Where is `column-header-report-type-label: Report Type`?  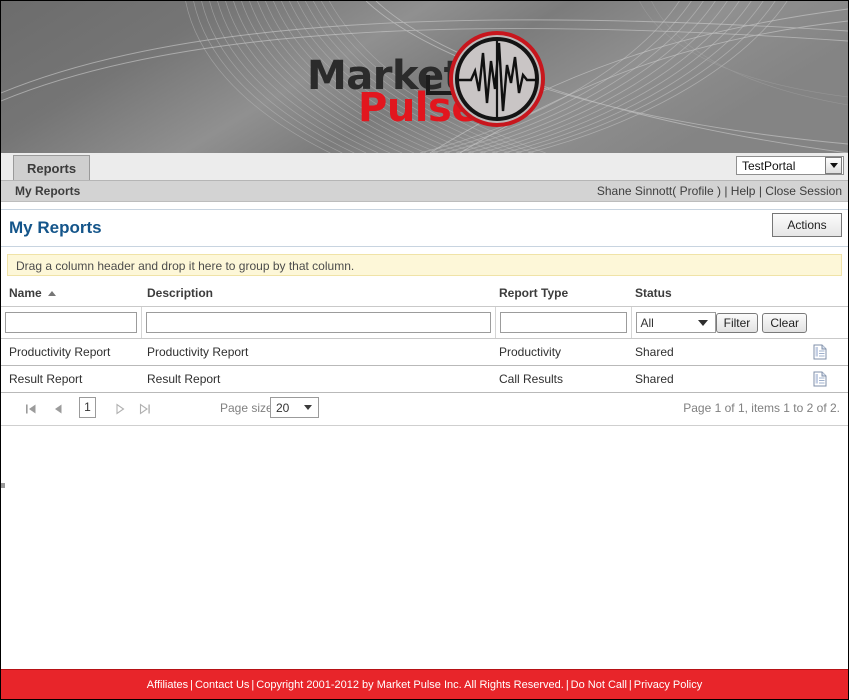 column-header-report-type-label: Report Type is located at coordinates (534, 293).